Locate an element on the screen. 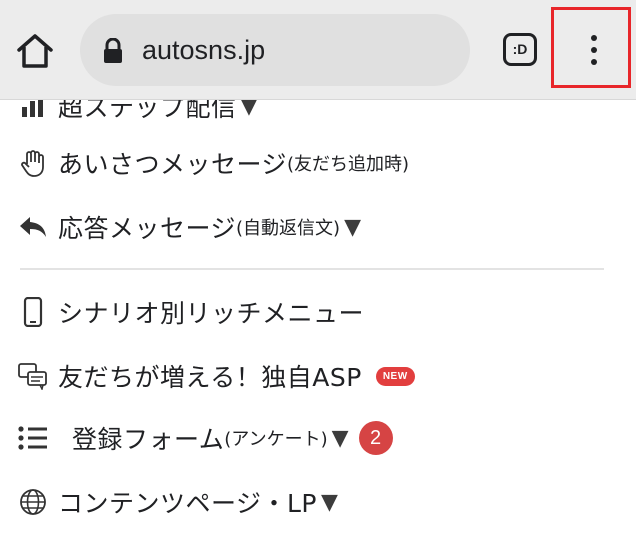 The height and width of the screenshot is (543, 636). divider is located at coordinates (312, 269).